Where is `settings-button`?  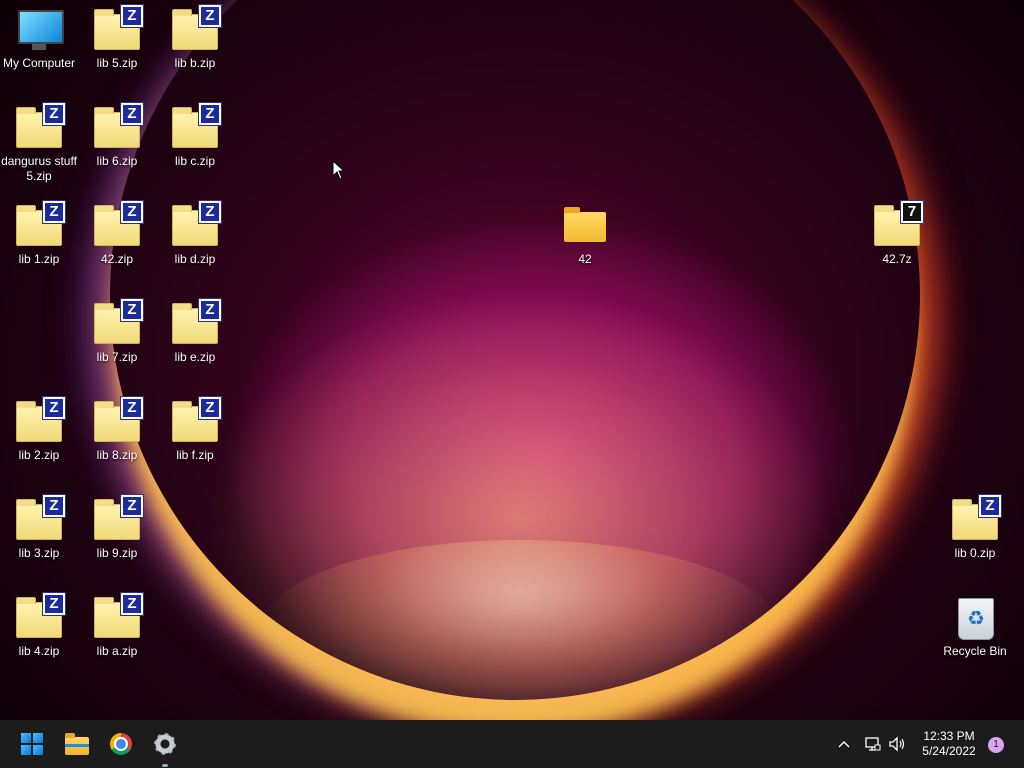
settings-button is located at coordinates (165, 746).